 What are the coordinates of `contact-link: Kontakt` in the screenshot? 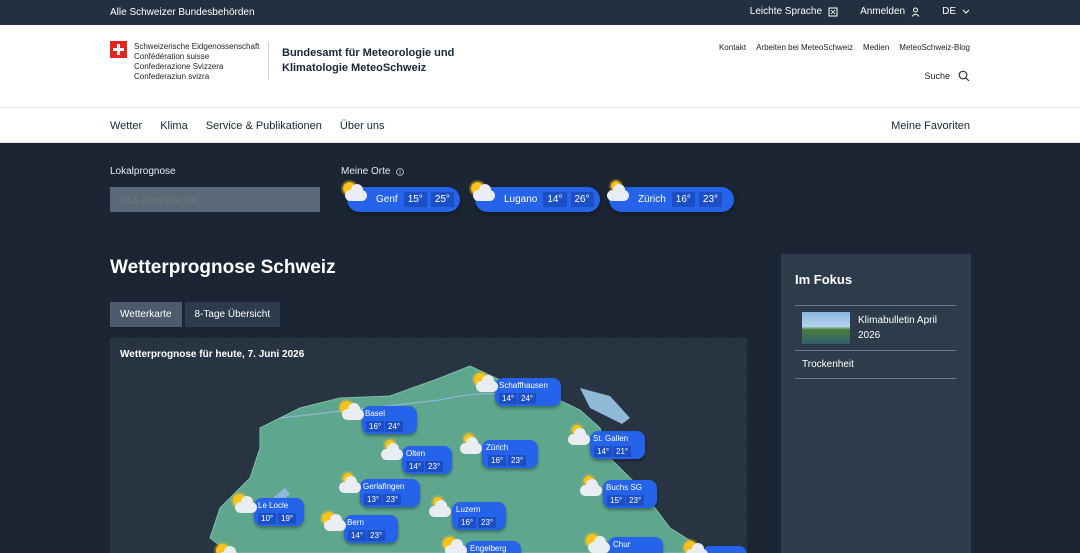 It's located at (732, 47).